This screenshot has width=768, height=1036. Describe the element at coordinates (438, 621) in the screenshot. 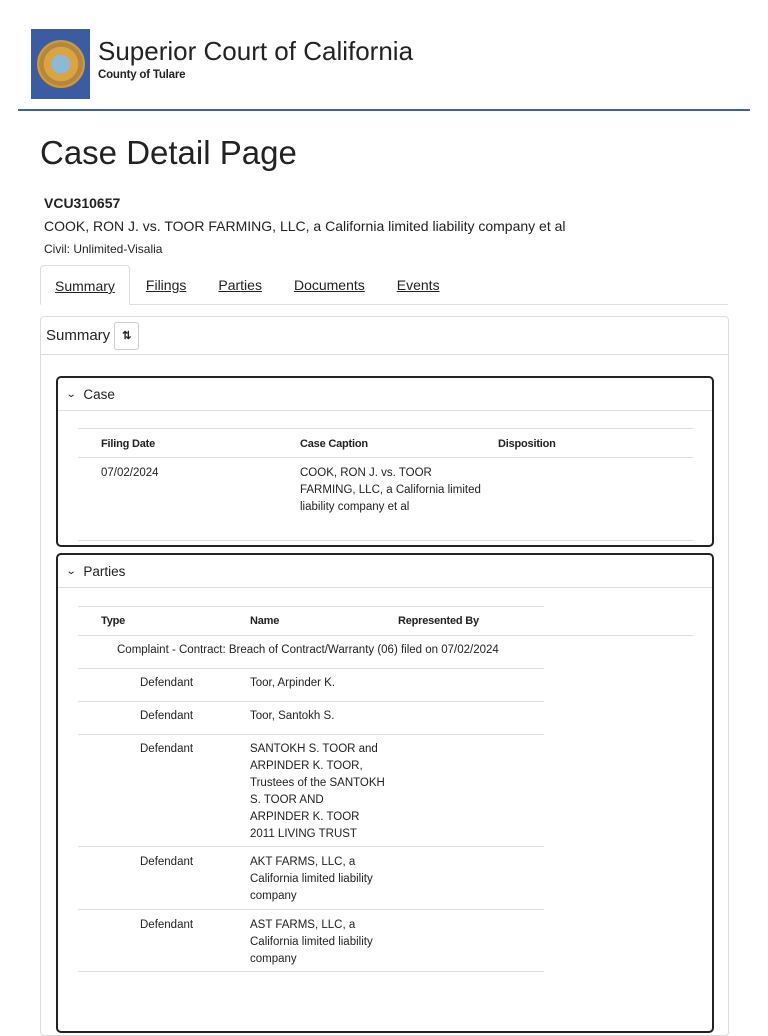

I see `col-represented-by: Represented By` at that location.